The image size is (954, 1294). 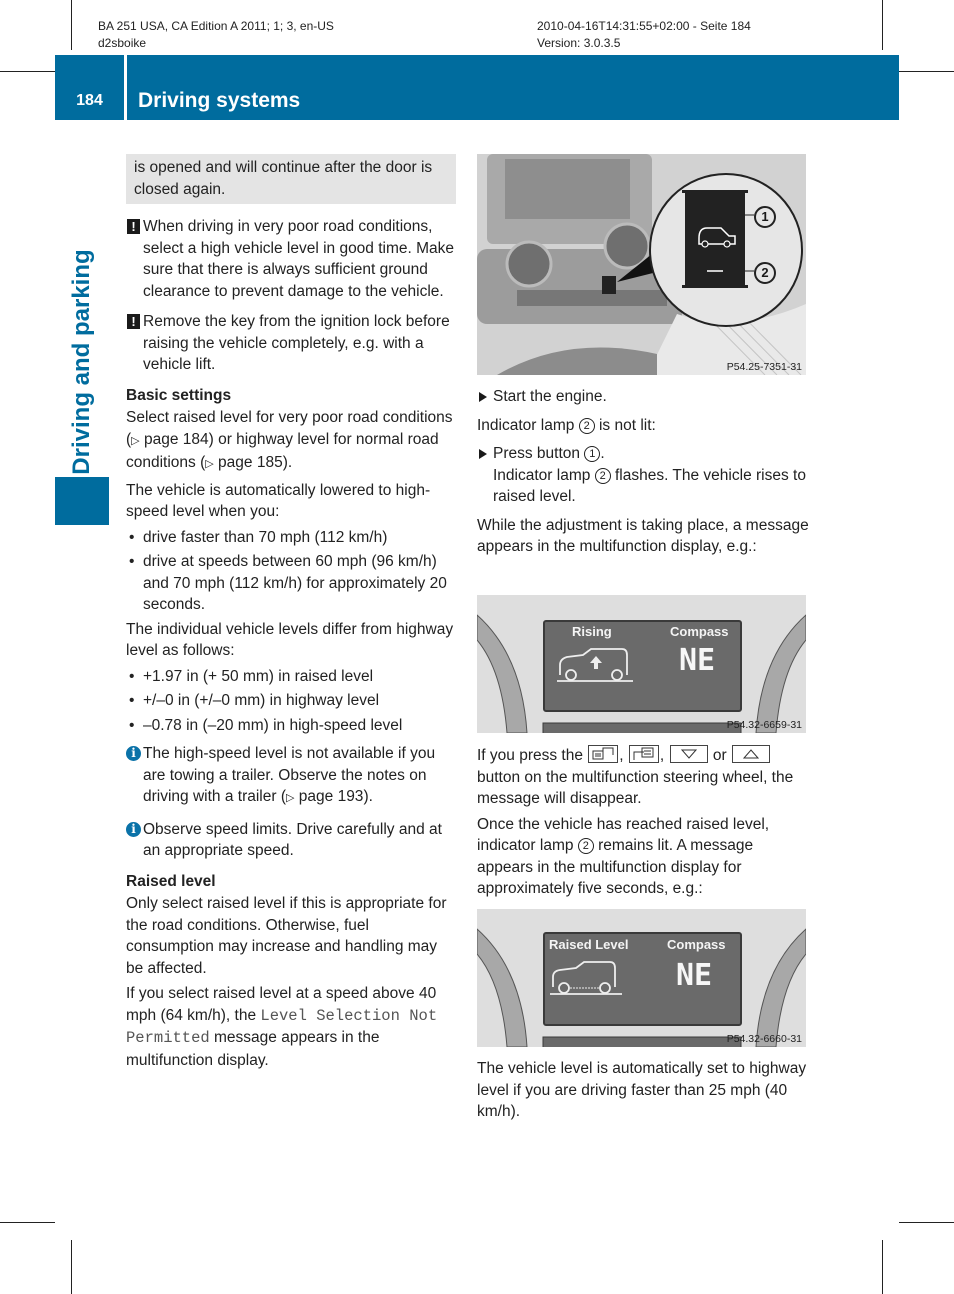 I want to click on list-item: drive faster than 70 mph (112 km/h), so click(x=291, y=538).